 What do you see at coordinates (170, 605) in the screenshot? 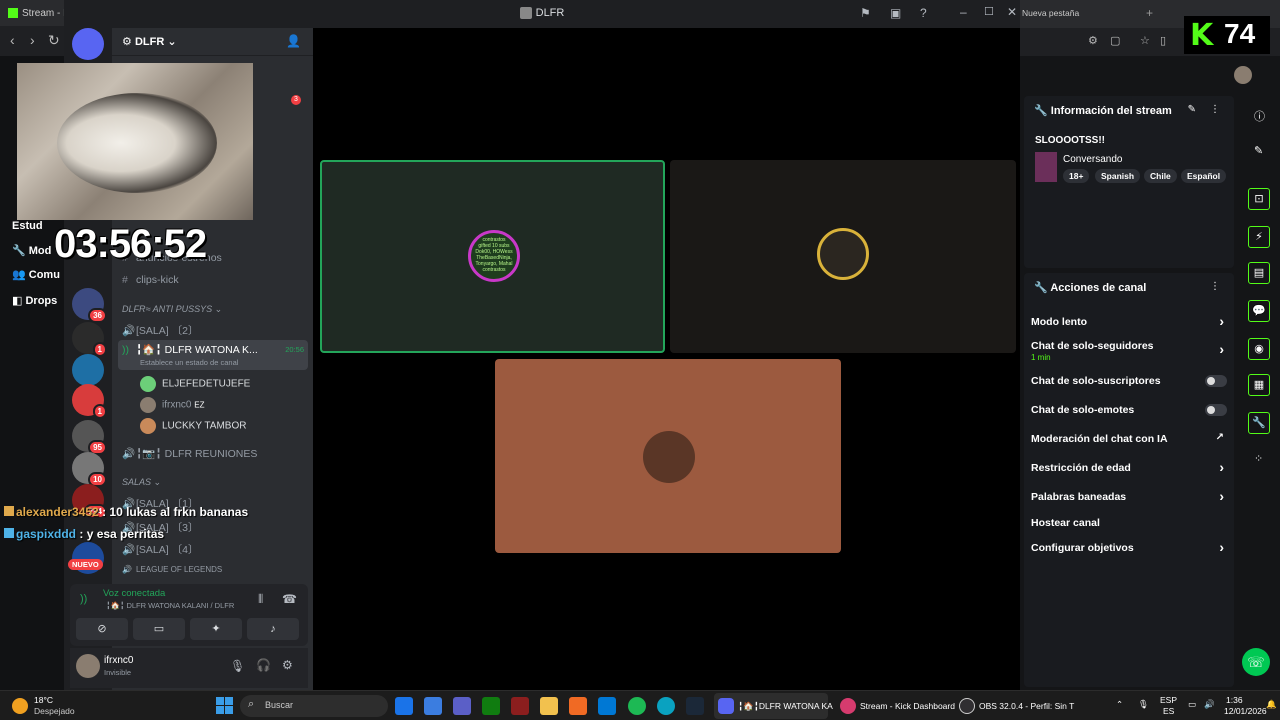
I see `voice-channel-name: ╏🏠╏ DLFR WATONA KALANI / DLFR` at bounding box center [170, 605].